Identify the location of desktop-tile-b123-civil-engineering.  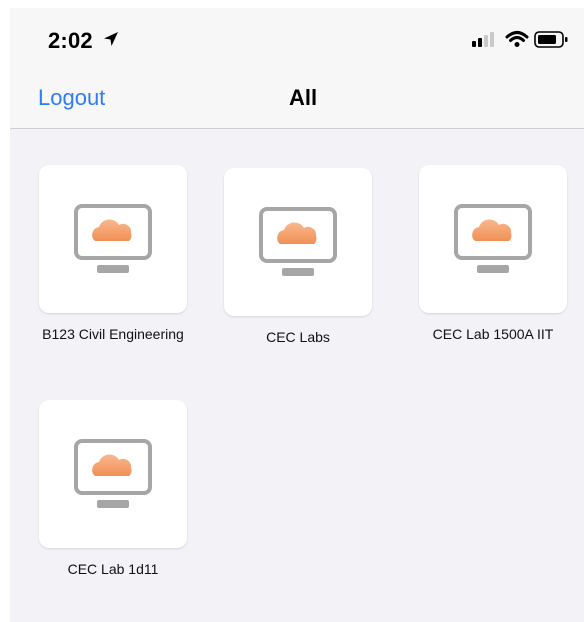
(113, 239).